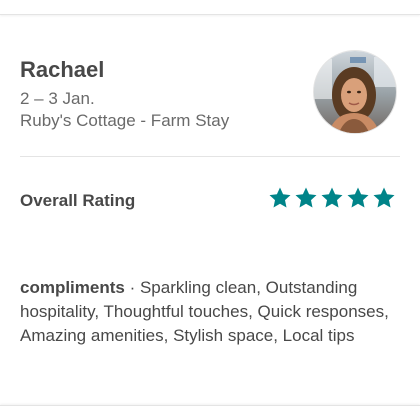 The width and height of the screenshot is (420, 420). What do you see at coordinates (210, 7) in the screenshot?
I see `top-edge` at bounding box center [210, 7].